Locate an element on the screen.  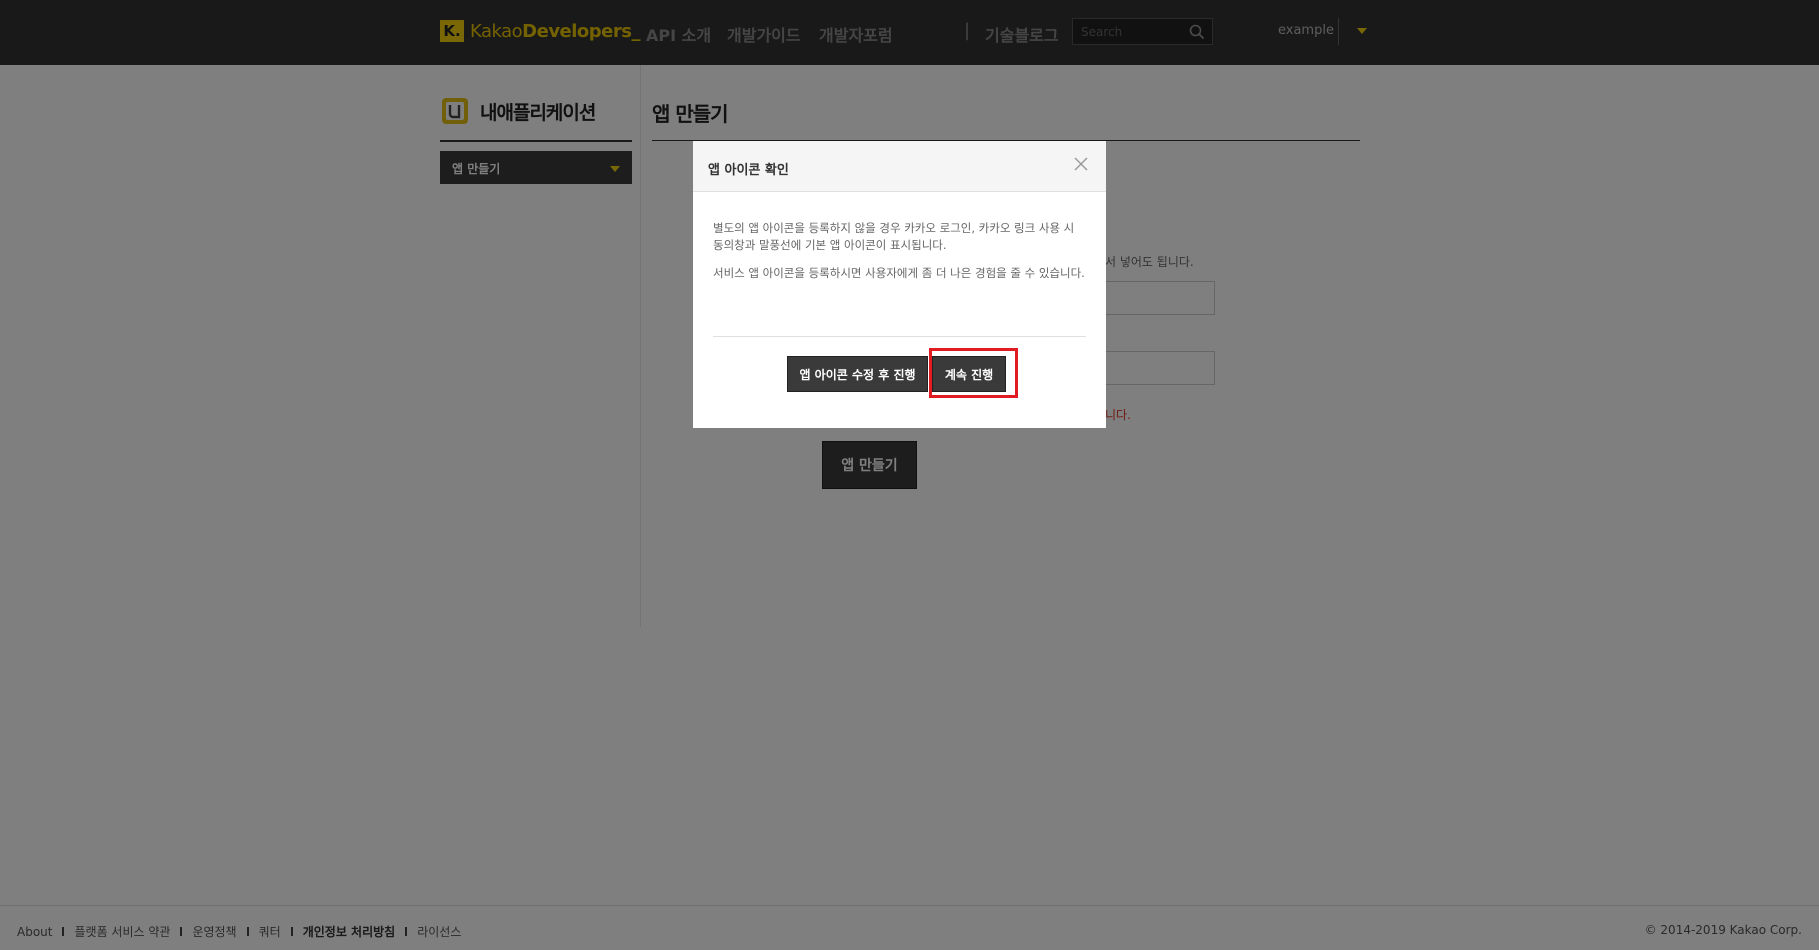
continue-button: 계속 진행 is located at coordinates (969, 374).